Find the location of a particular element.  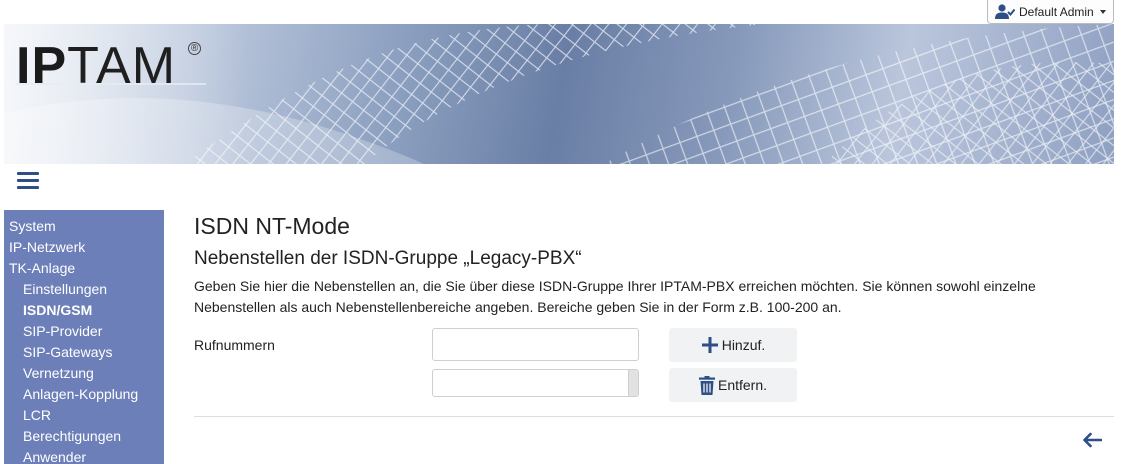

plus-icon is located at coordinates (709, 345).